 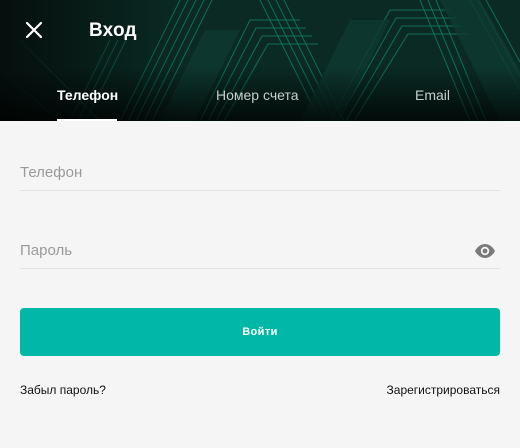 What do you see at coordinates (87, 120) in the screenshot?
I see `active-tab-indicator` at bounding box center [87, 120].